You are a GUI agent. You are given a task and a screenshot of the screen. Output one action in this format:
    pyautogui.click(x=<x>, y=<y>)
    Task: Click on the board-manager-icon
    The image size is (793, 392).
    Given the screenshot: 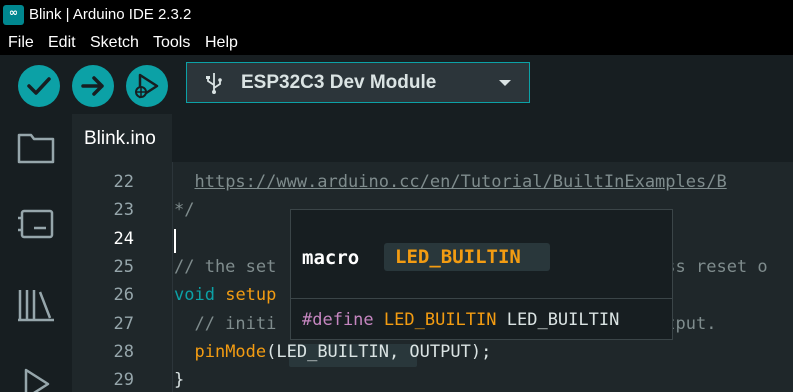 What is the action you would take?
    pyautogui.click(x=36, y=224)
    